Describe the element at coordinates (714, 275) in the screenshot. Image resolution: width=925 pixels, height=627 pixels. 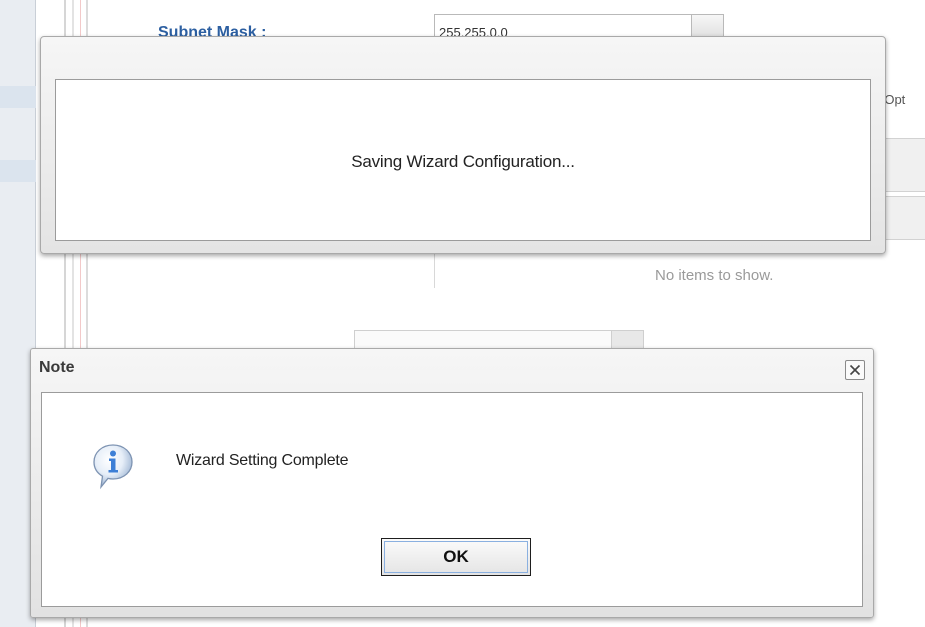
I see `grid-empty-text: No items to show.` at that location.